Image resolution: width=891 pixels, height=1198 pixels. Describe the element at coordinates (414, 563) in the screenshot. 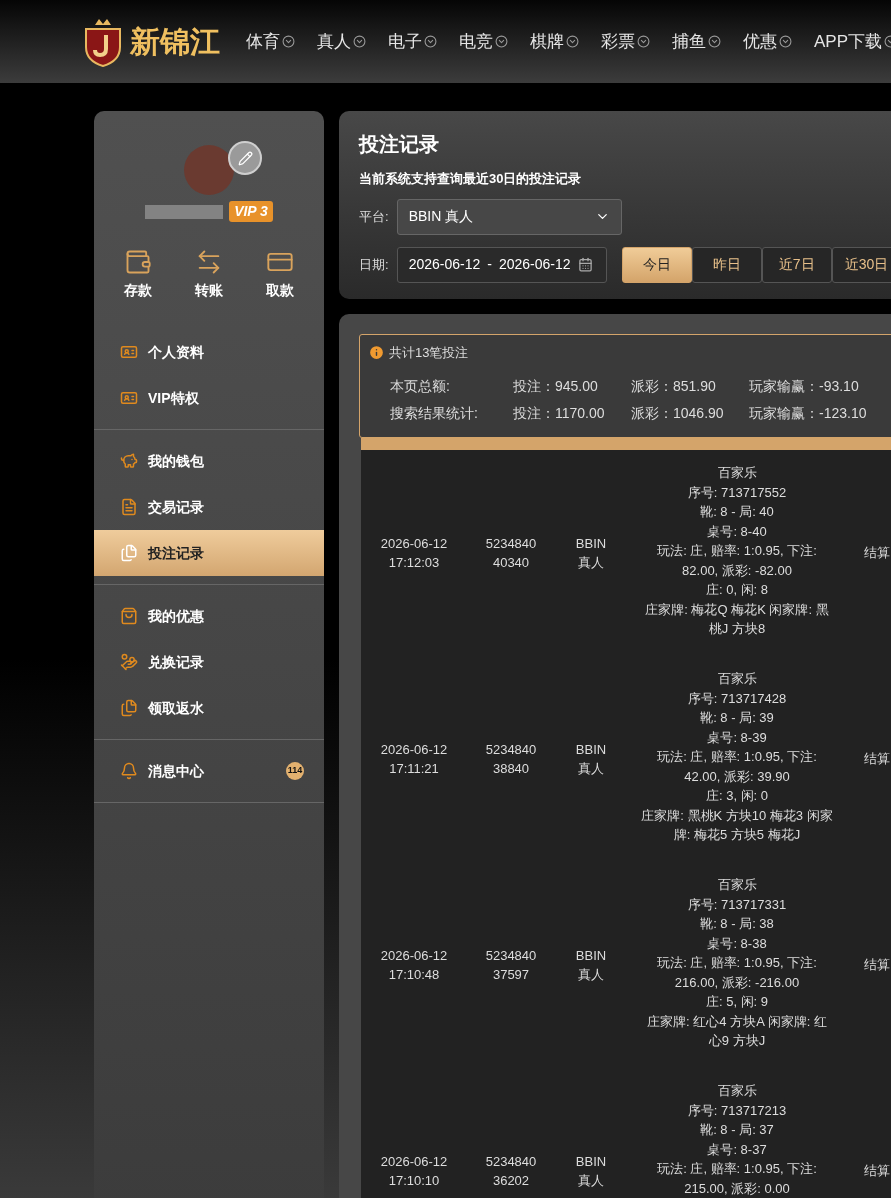

I see `table-cell-text: 17:12:03` at that location.